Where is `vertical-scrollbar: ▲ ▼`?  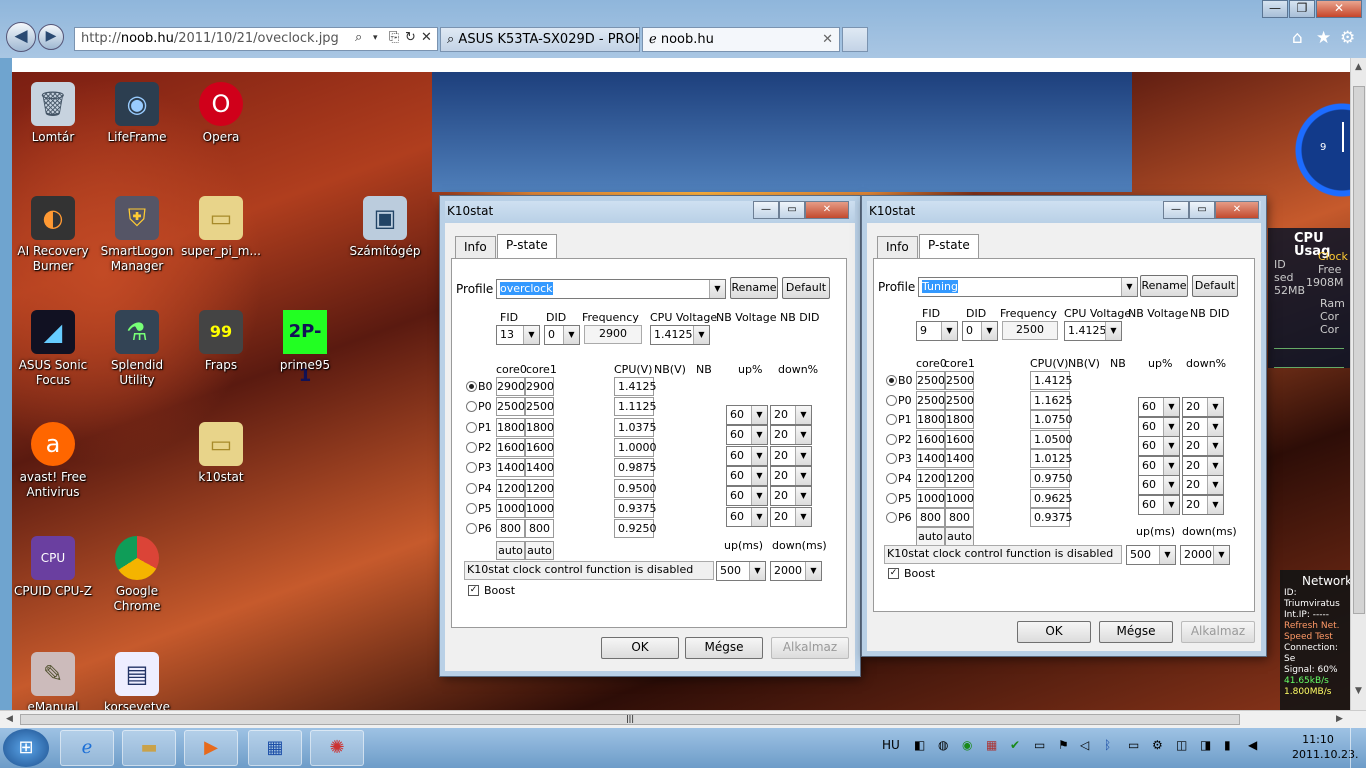
vertical-scrollbar: ▲ ▼ is located at coordinates (1358, 384).